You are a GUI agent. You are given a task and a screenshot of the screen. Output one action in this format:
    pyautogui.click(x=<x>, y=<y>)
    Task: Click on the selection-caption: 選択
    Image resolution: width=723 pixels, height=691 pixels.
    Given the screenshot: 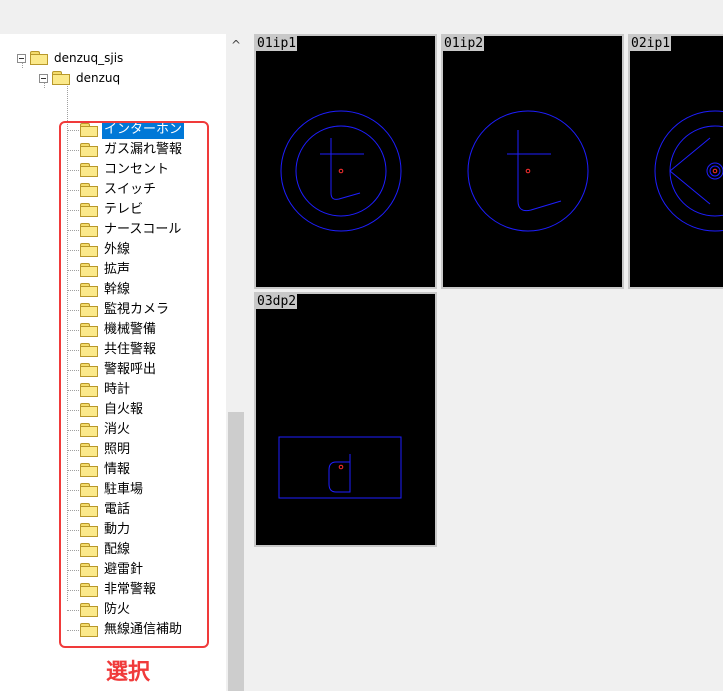 What is the action you would take?
    pyautogui.click(x=128, y=672)
    